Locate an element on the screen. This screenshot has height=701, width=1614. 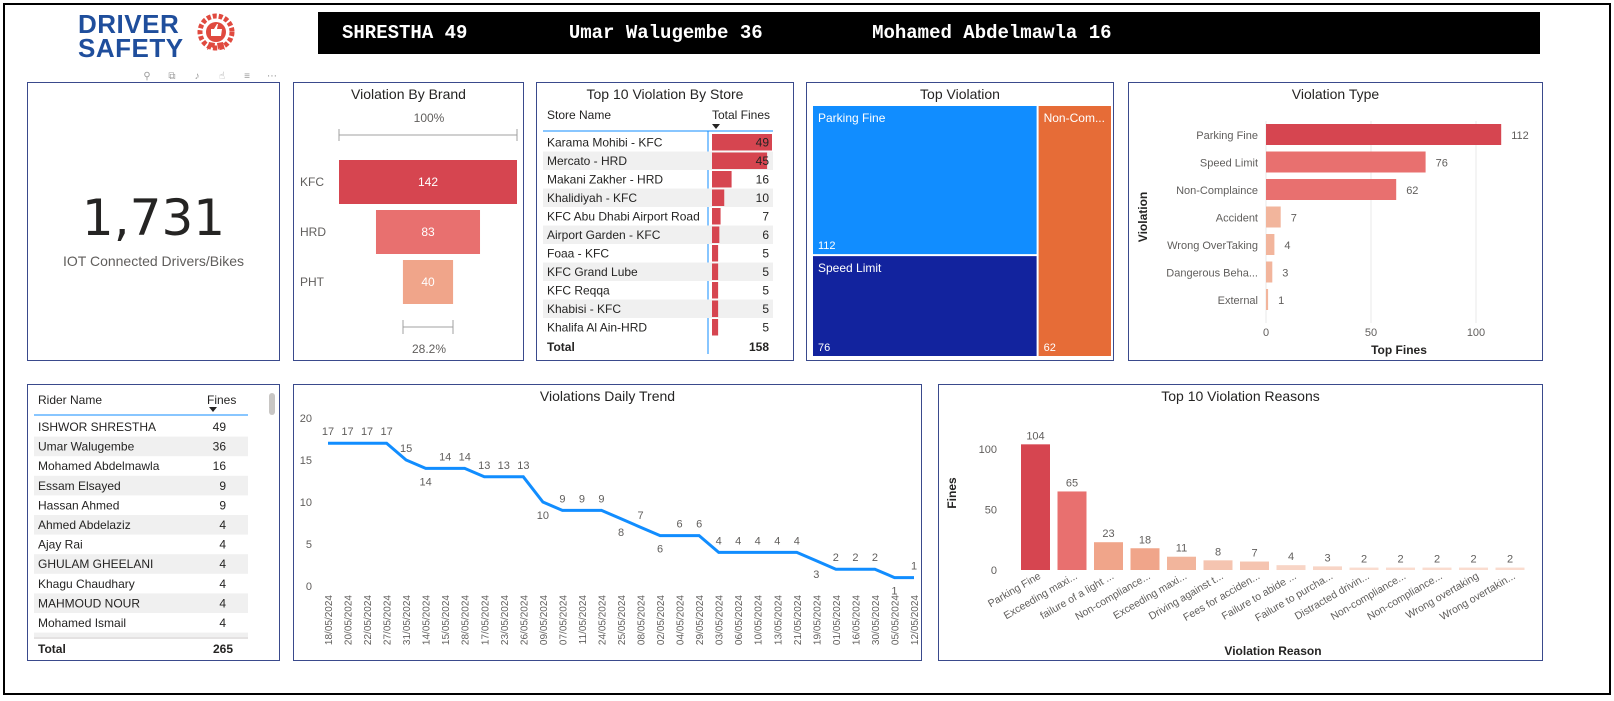
funnel-top-pct: 100% is located at coordinates (429, 118).